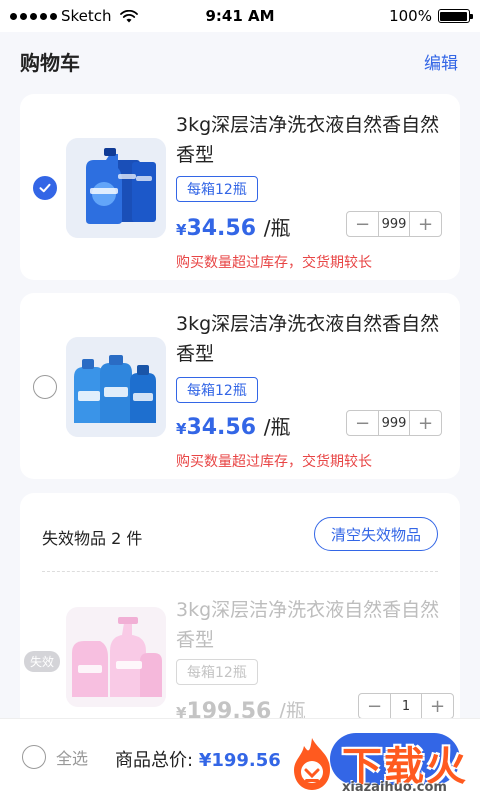 Image resolution: width=480 pixels, height=800 pixels. Describe the element at coordinates (50, 62) in the screenshot. I see `page-title: 购物车` at that location.